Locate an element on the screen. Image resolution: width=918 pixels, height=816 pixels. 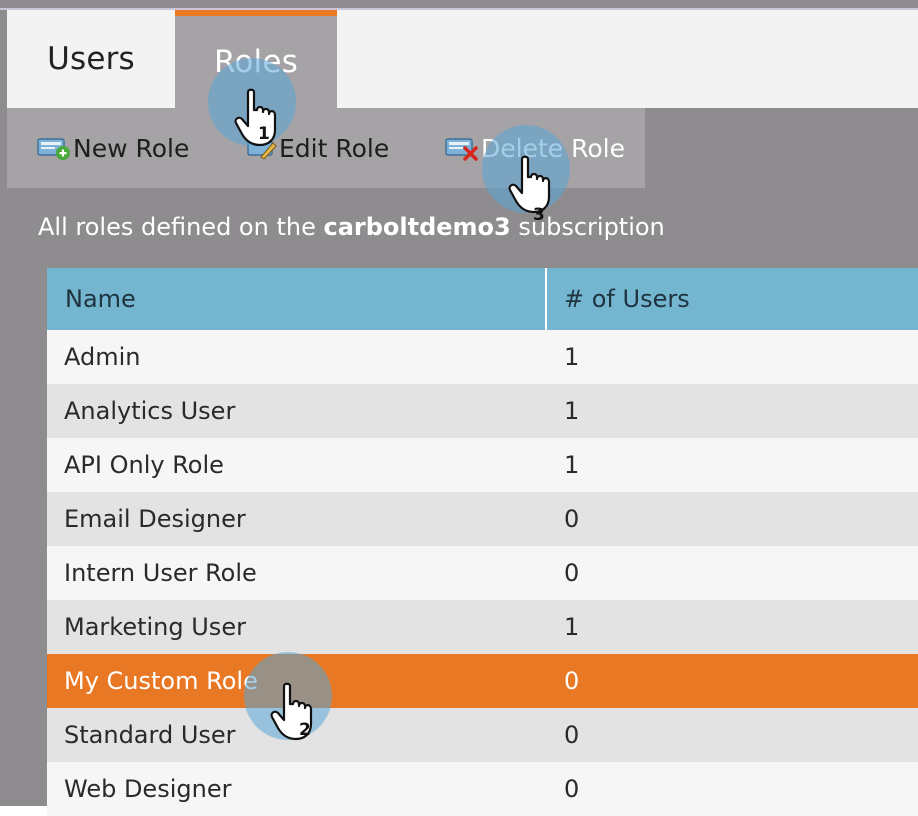
hand-pointer-icon is located at coordinates (291, 711).